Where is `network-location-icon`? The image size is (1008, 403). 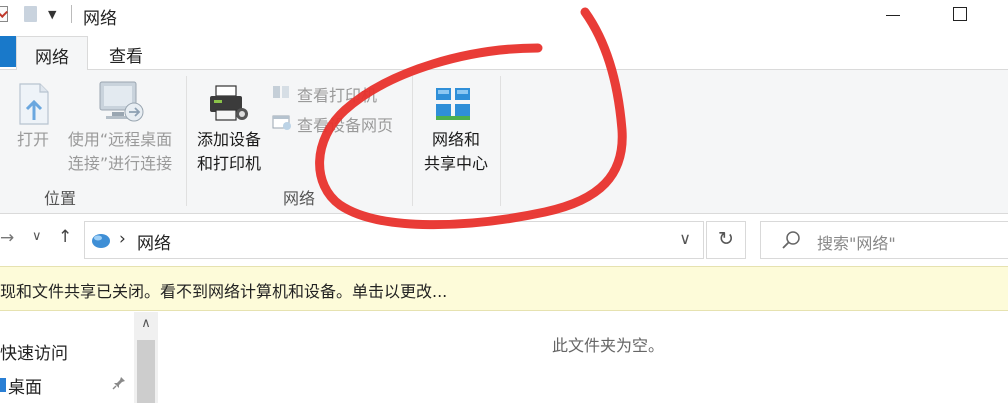 network-location-icon is located at coordinates (101, 241).